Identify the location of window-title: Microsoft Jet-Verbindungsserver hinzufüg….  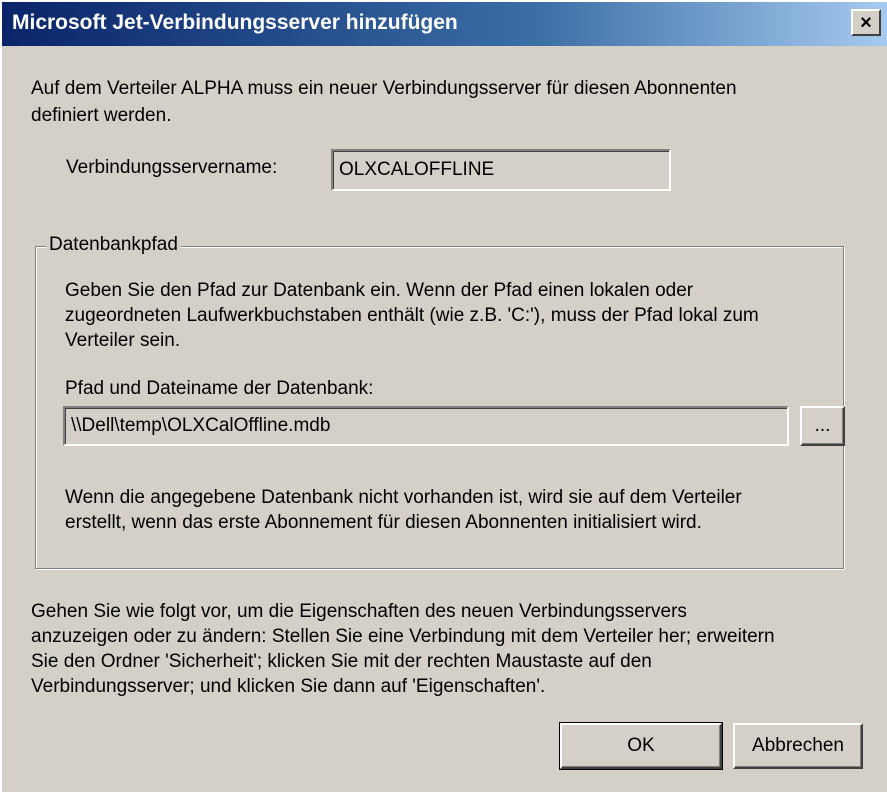
(235, 22).